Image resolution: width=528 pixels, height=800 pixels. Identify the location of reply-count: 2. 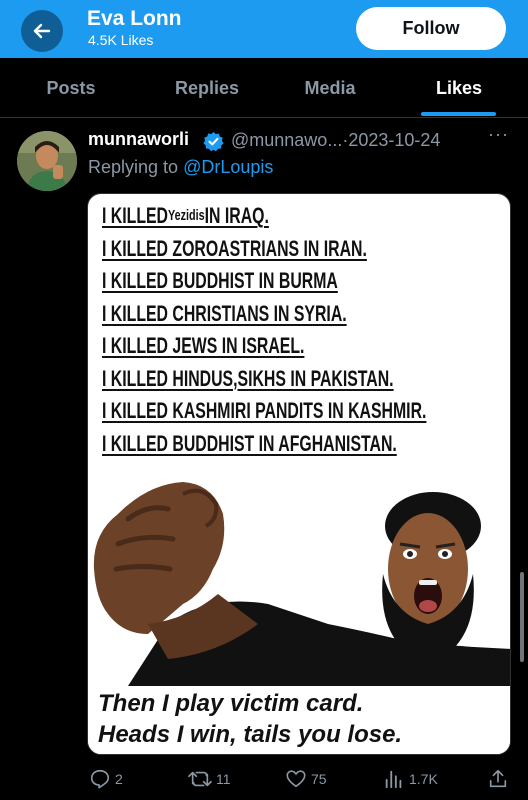
(119, 779).